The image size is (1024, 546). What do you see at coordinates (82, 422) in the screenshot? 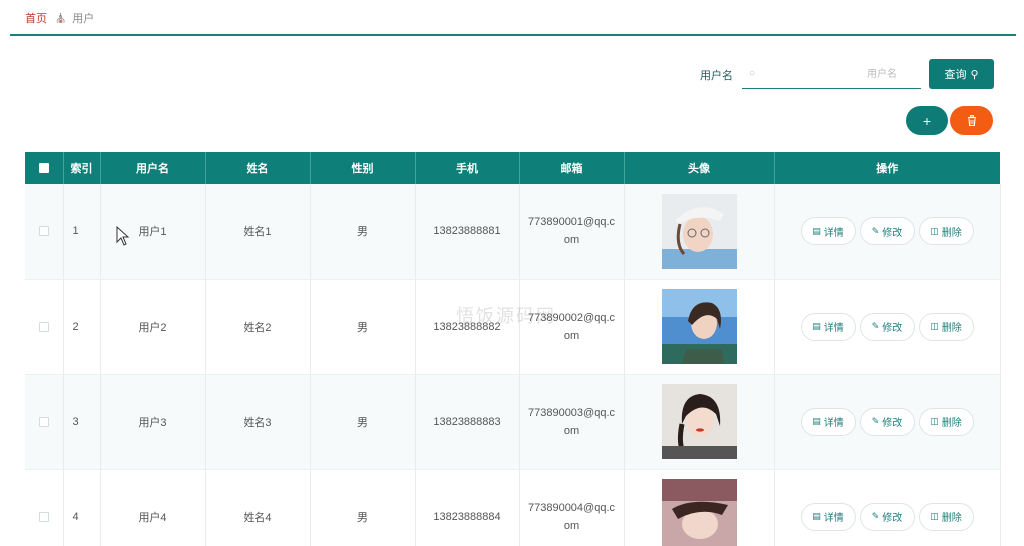
I see `index-cell: 3` at bounding box center [82, 422].